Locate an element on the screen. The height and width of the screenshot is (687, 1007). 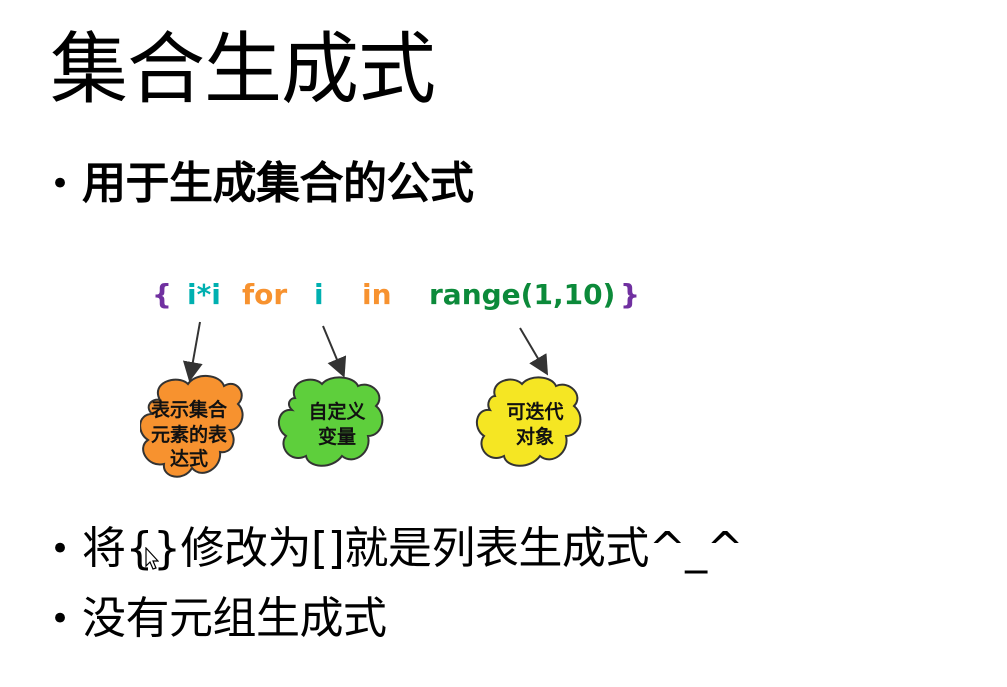
bullet-1-text: 用于生成集合的公式 is located at coordinates (278, 183).